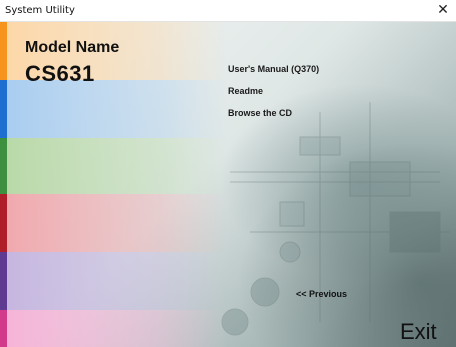 Image resolution: width=456 pixels, height=347 pixels. What do you see at coordinates (60, 73) in the screenshot?
I see `model-name-value: CS631` at bounding box center [60, 73].